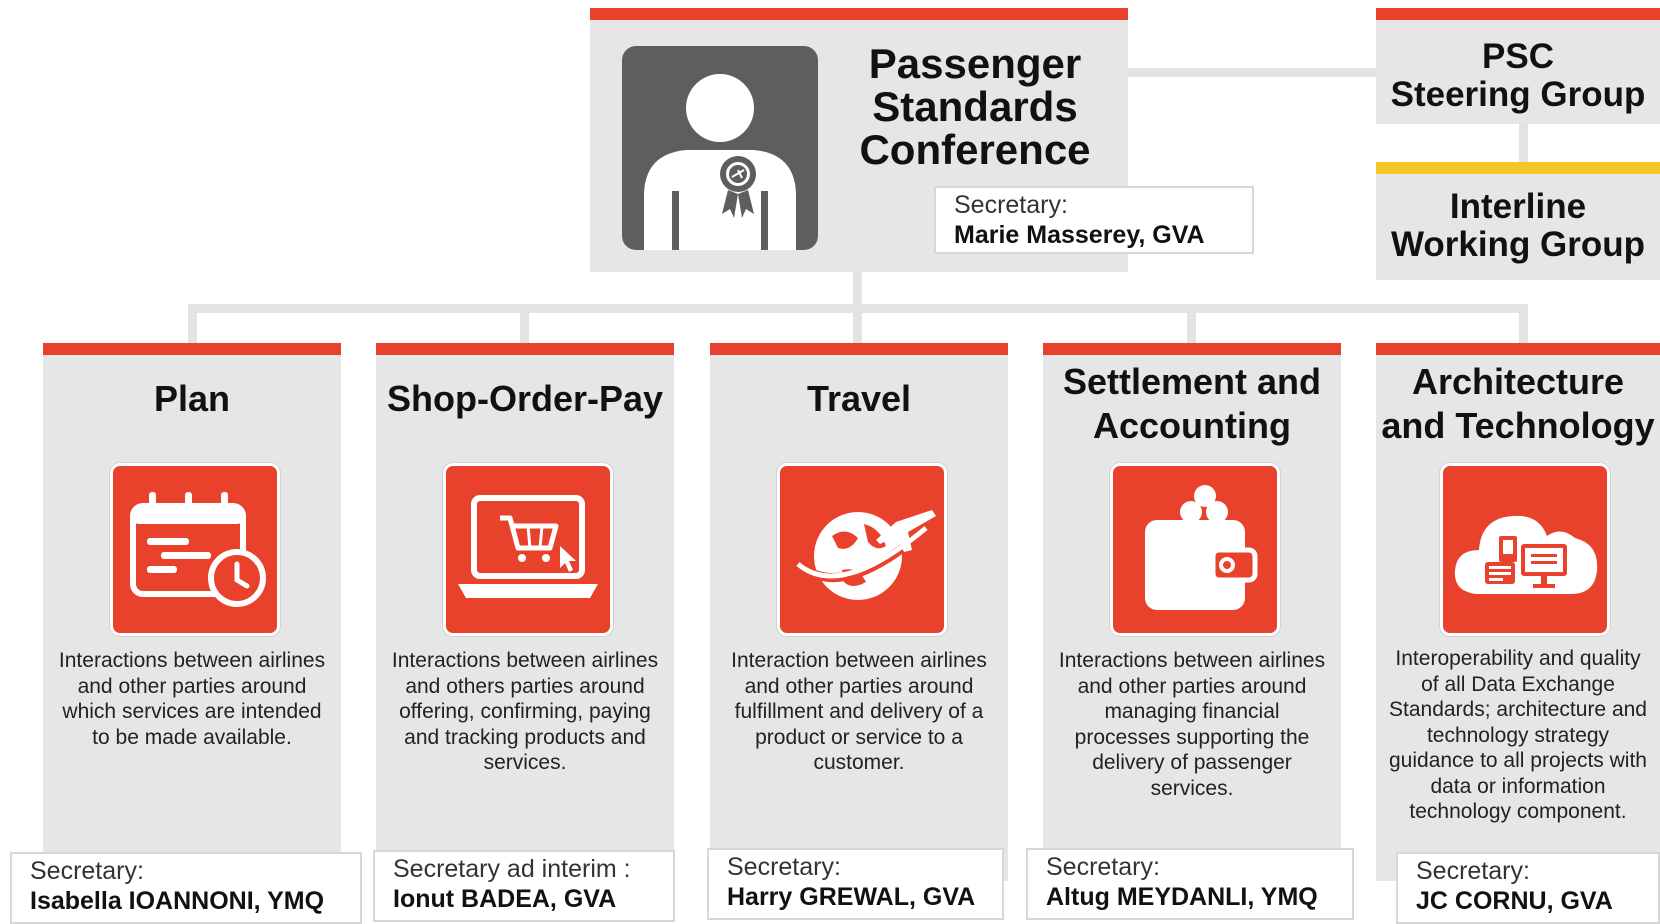  I want to click on conference-secretary-box: Secretary: Marie Masserey, GVA, so click(1094, 220).